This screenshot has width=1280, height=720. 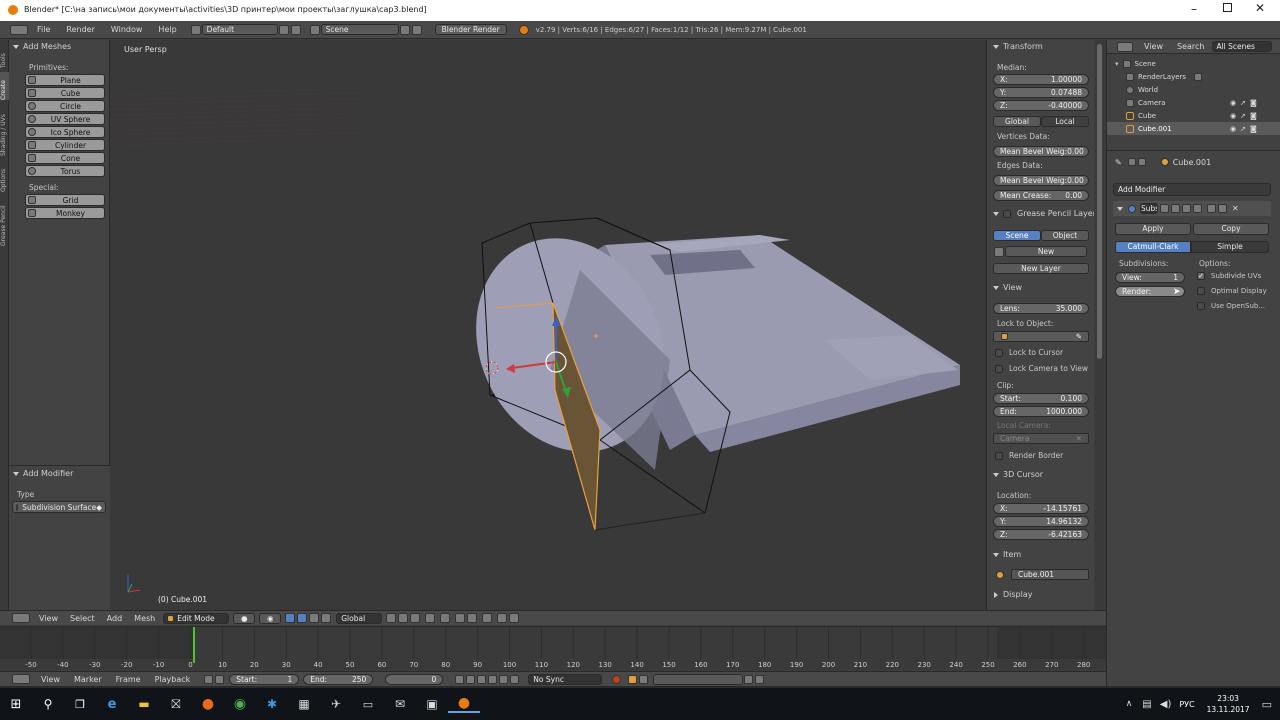 I want to click on snap-toggle-icon, so click(x=460, y=618).